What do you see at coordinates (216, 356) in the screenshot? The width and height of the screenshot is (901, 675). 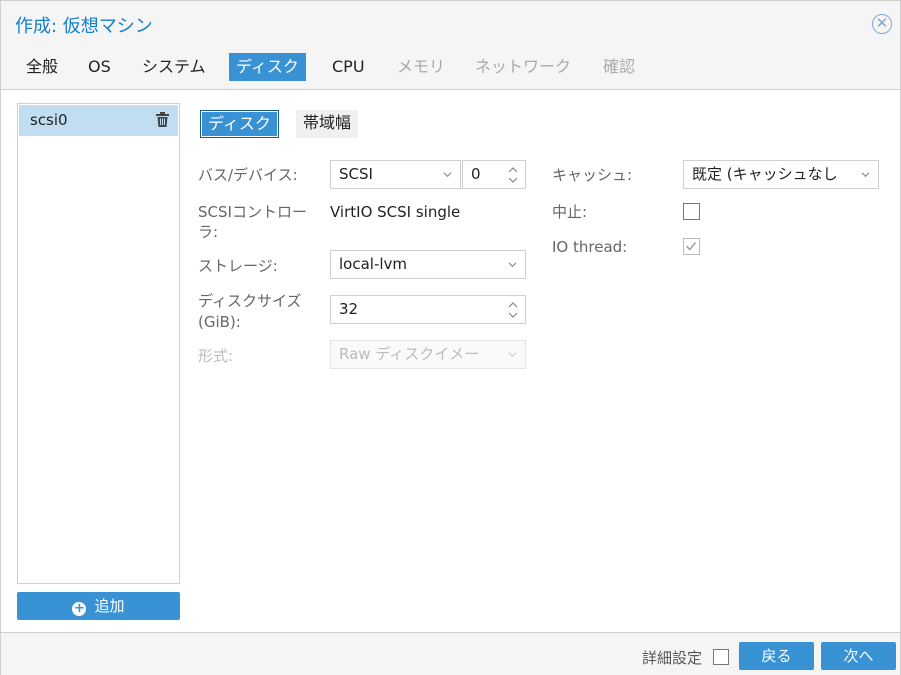 I see `format-label: 形式:` at bounding box center [216, 356].